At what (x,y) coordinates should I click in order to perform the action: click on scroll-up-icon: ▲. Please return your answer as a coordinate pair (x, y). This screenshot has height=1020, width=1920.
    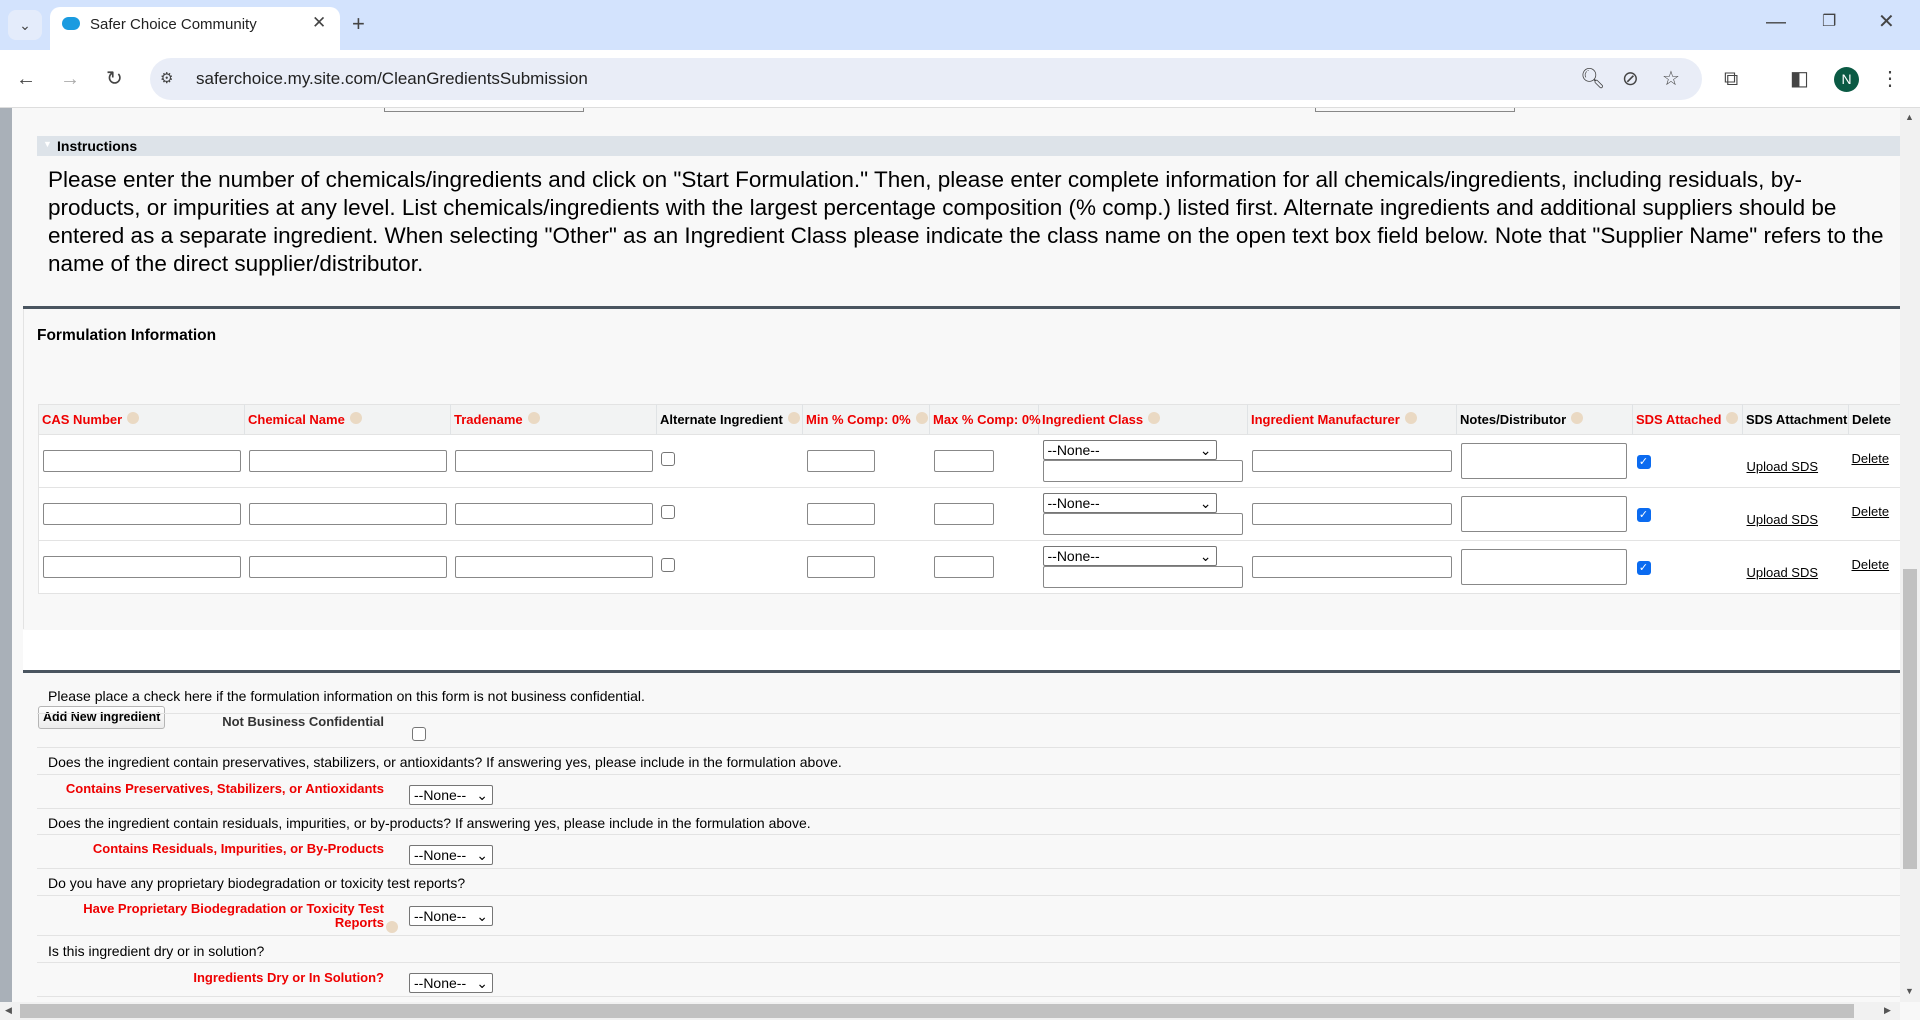
    Looking at the image, I should click on (1909, 117).